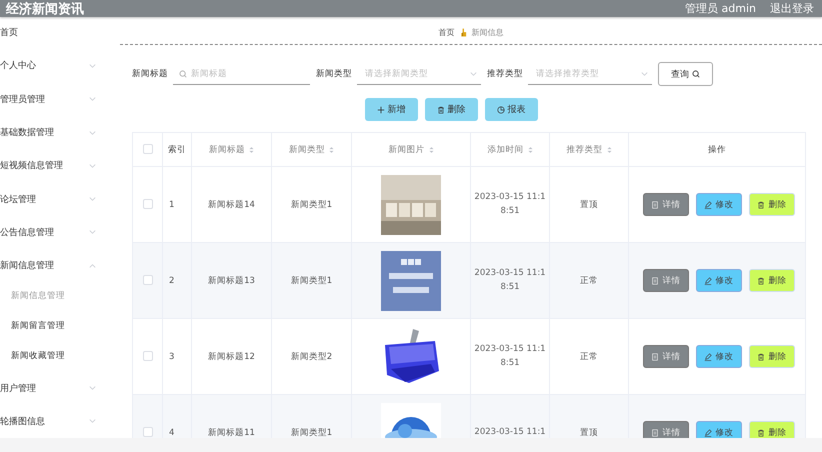 The width and height of the screenshot is (822, 452). What do you see at coordinates (231, 357) in the screenshot?
I see `table-cell: 新闻标题12` at bounding box center [231, 357].